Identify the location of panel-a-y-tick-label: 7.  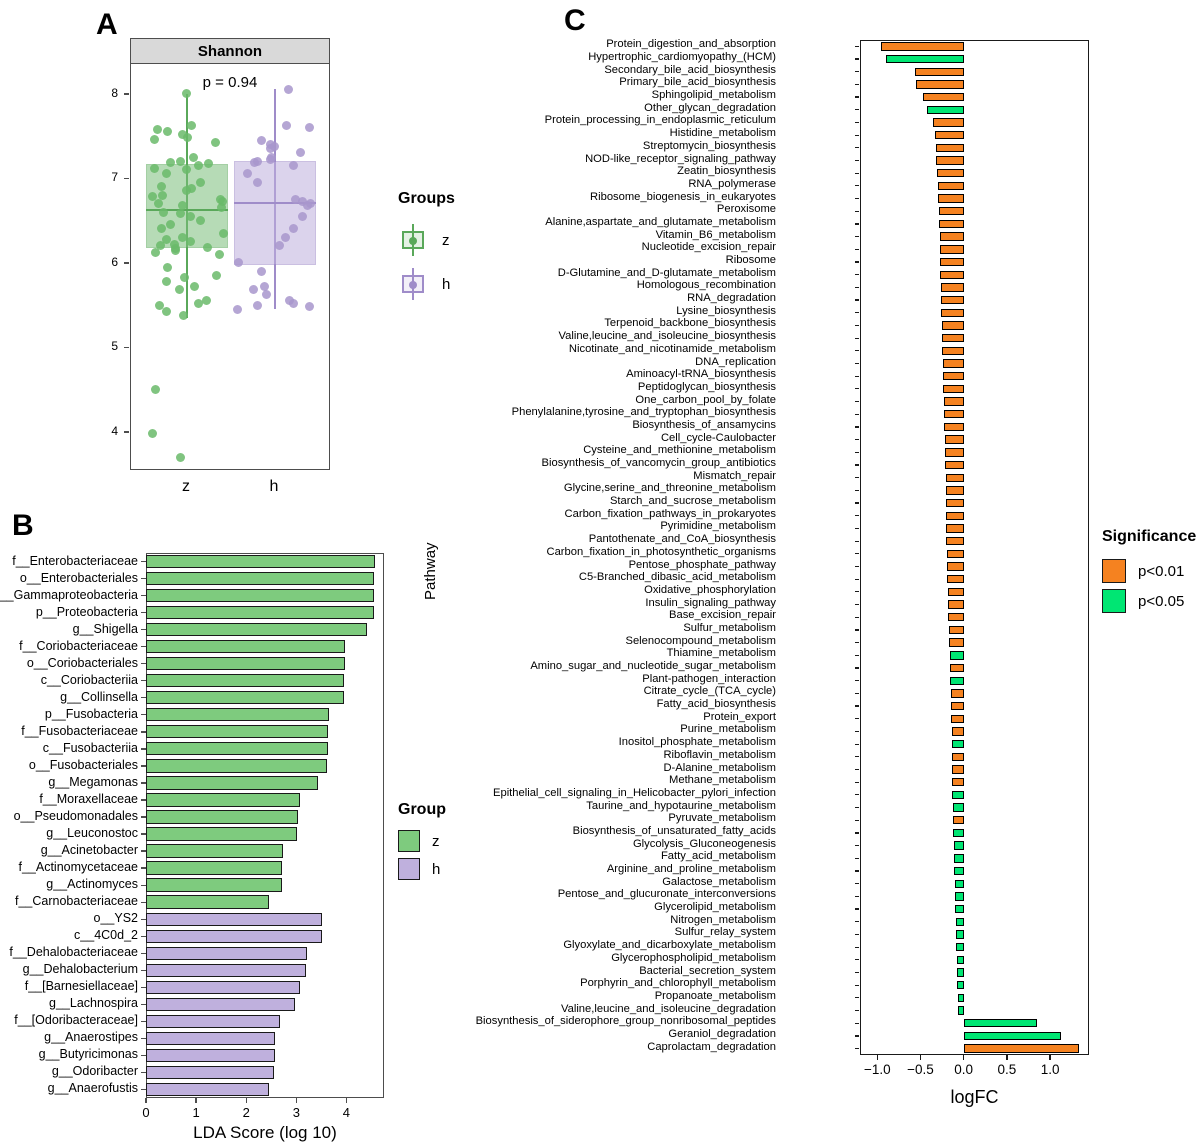
(114, 177).